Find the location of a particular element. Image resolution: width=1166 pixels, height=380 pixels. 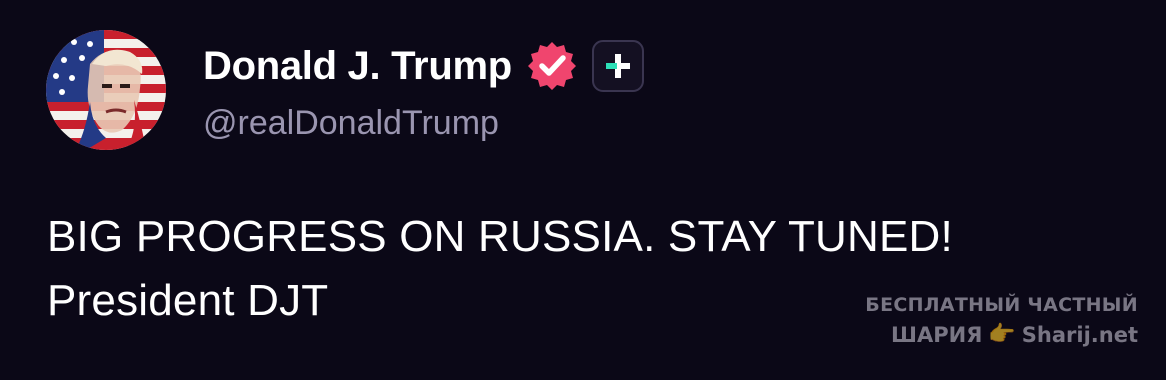

follow-button is located at coordinates (617, 66).